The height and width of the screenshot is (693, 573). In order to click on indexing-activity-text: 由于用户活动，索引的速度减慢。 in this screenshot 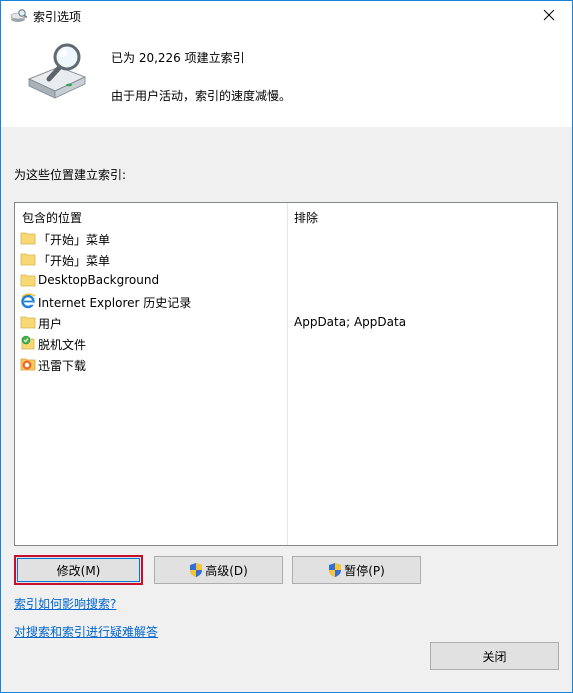, I will do `click(201, 96)`.